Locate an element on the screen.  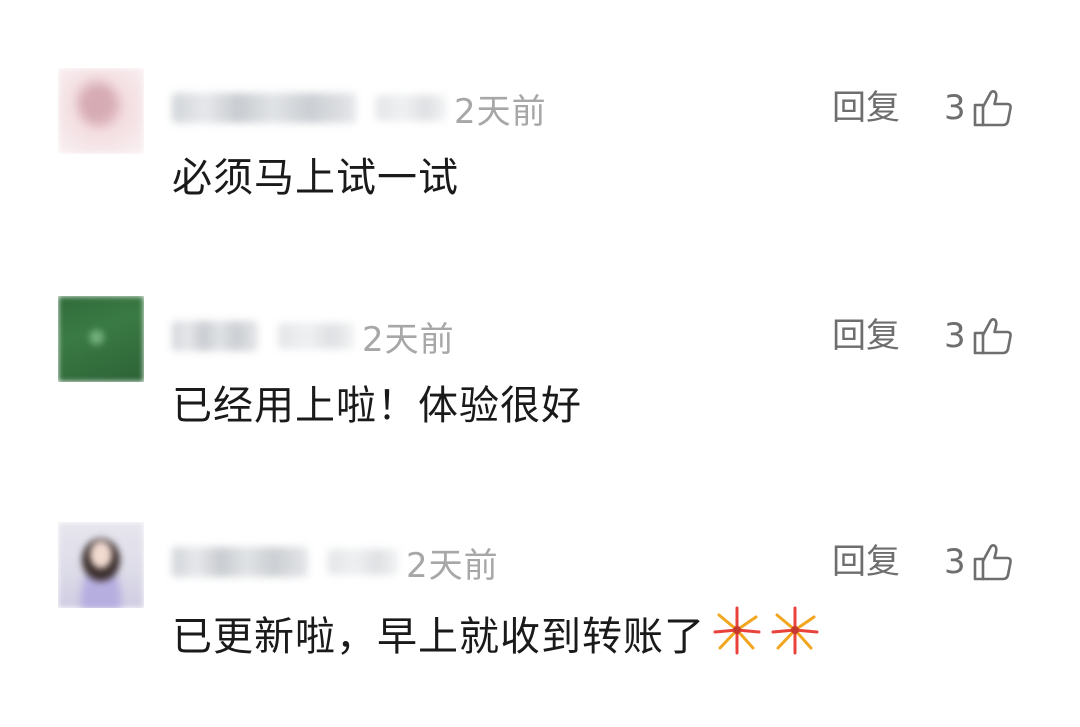
comment-text-row: 已更新啦，早上就收到转账了 is located at coordinates (496, 634).